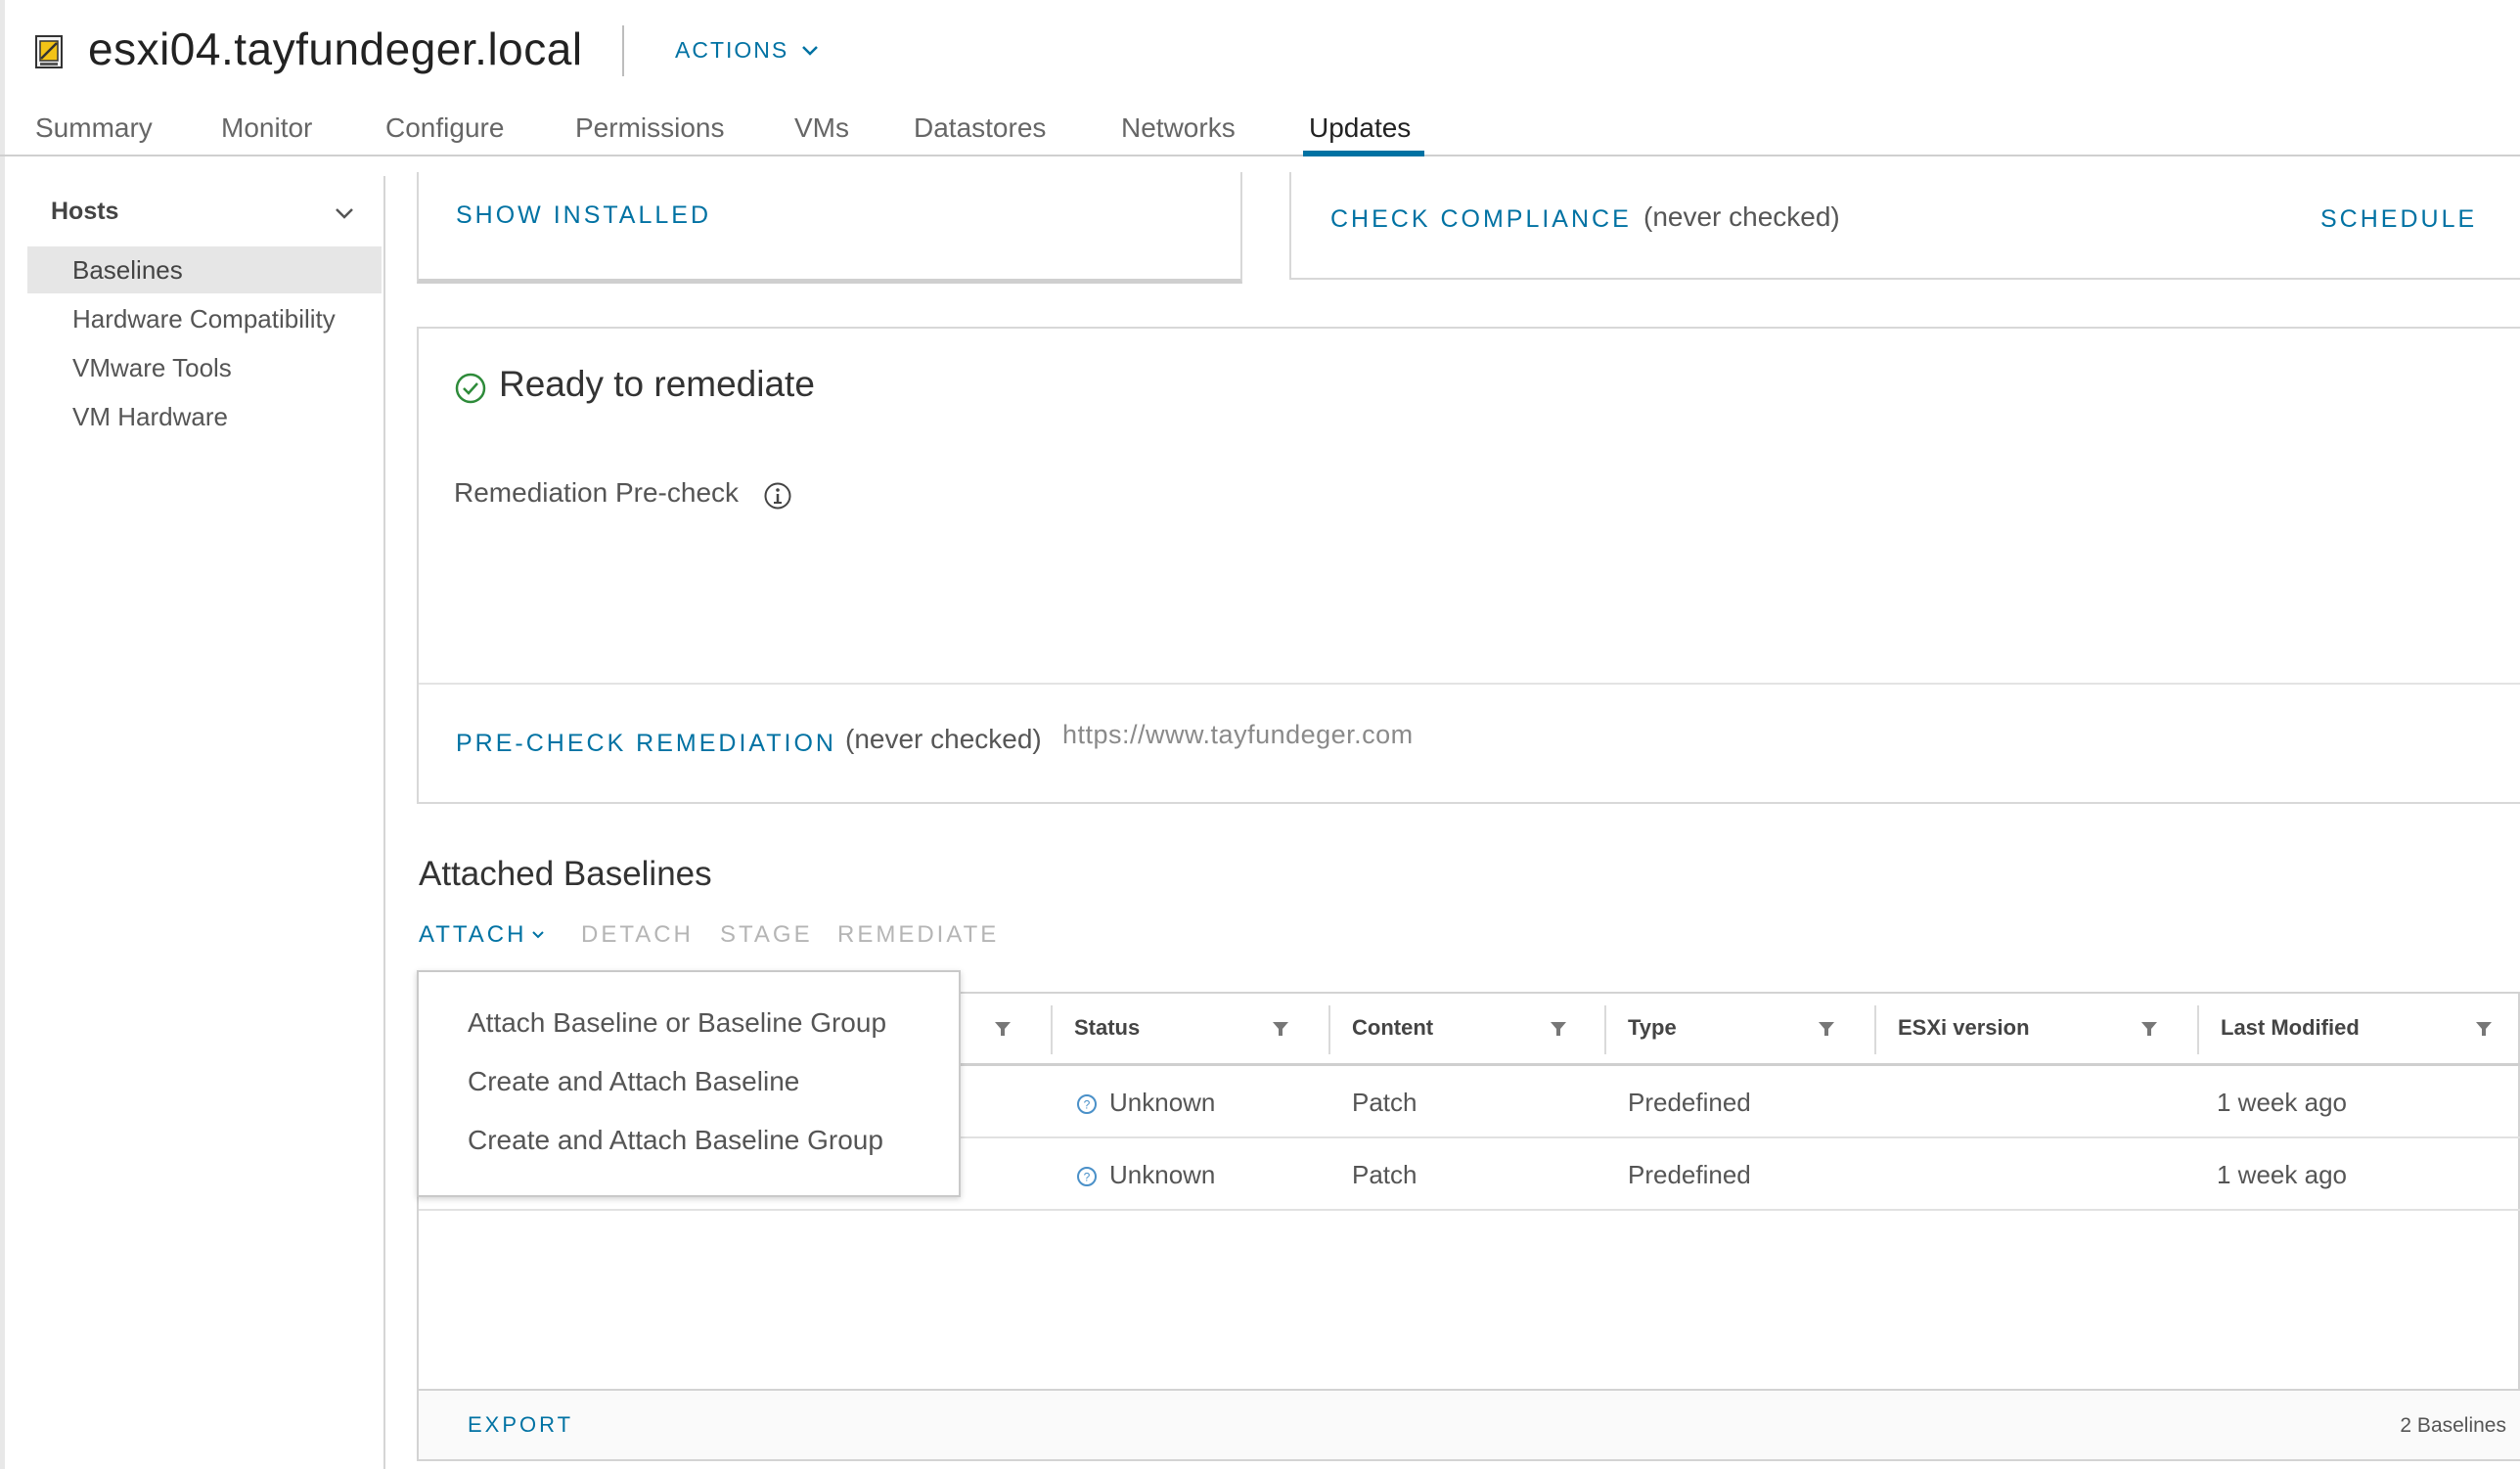  I want to click on sidebar-item-vmware-tools: VMware Tools, so click(204, 367).